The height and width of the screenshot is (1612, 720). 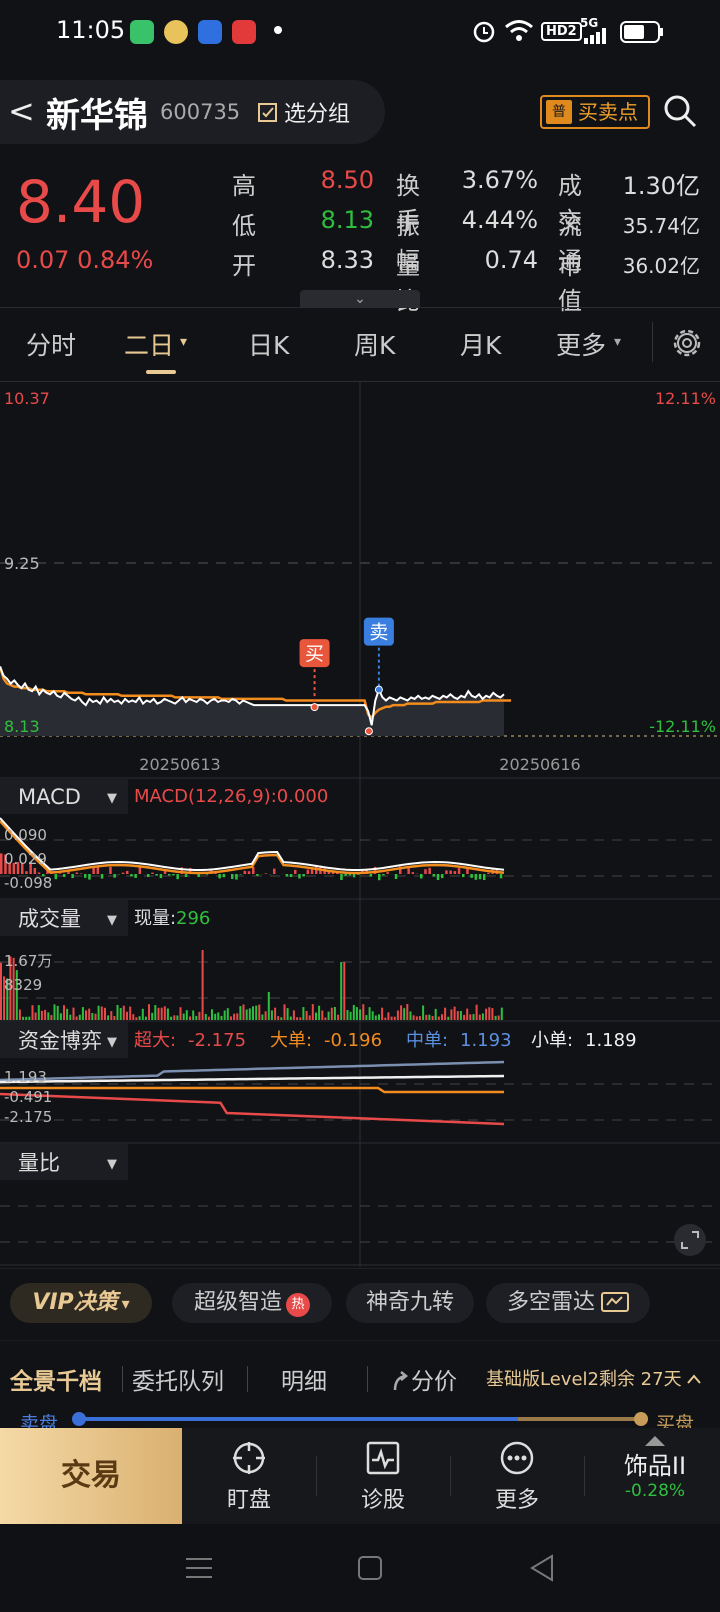 I want to click on quote-label: 低, so click(x=244, y=226).